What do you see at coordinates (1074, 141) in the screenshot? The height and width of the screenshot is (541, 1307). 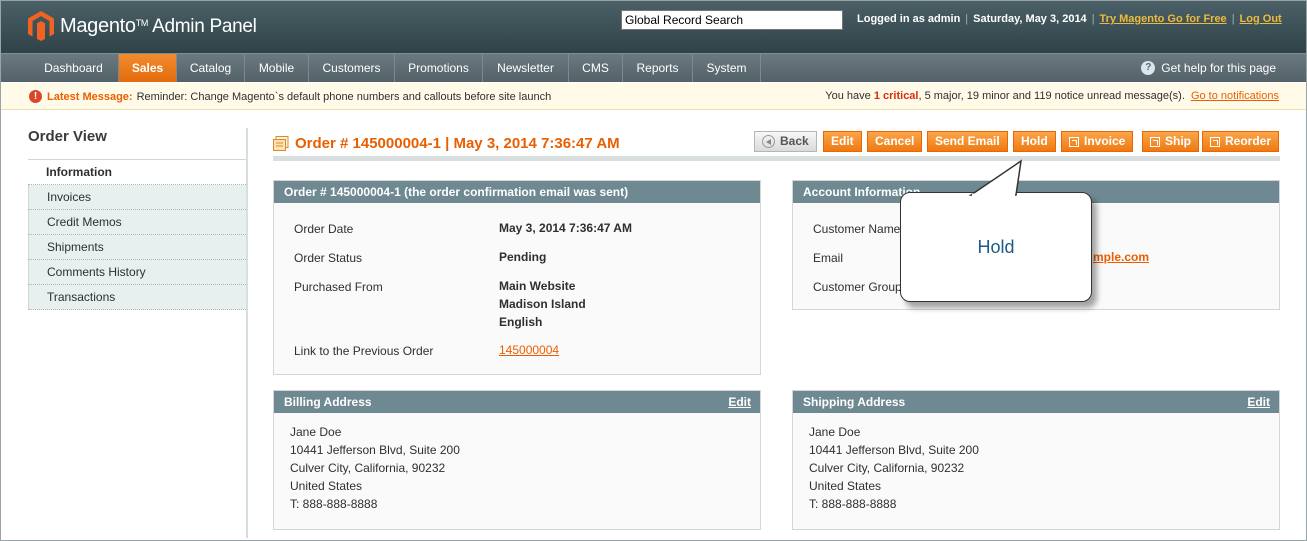 I see `invoice-icon` at bounding box center [1074, 141].